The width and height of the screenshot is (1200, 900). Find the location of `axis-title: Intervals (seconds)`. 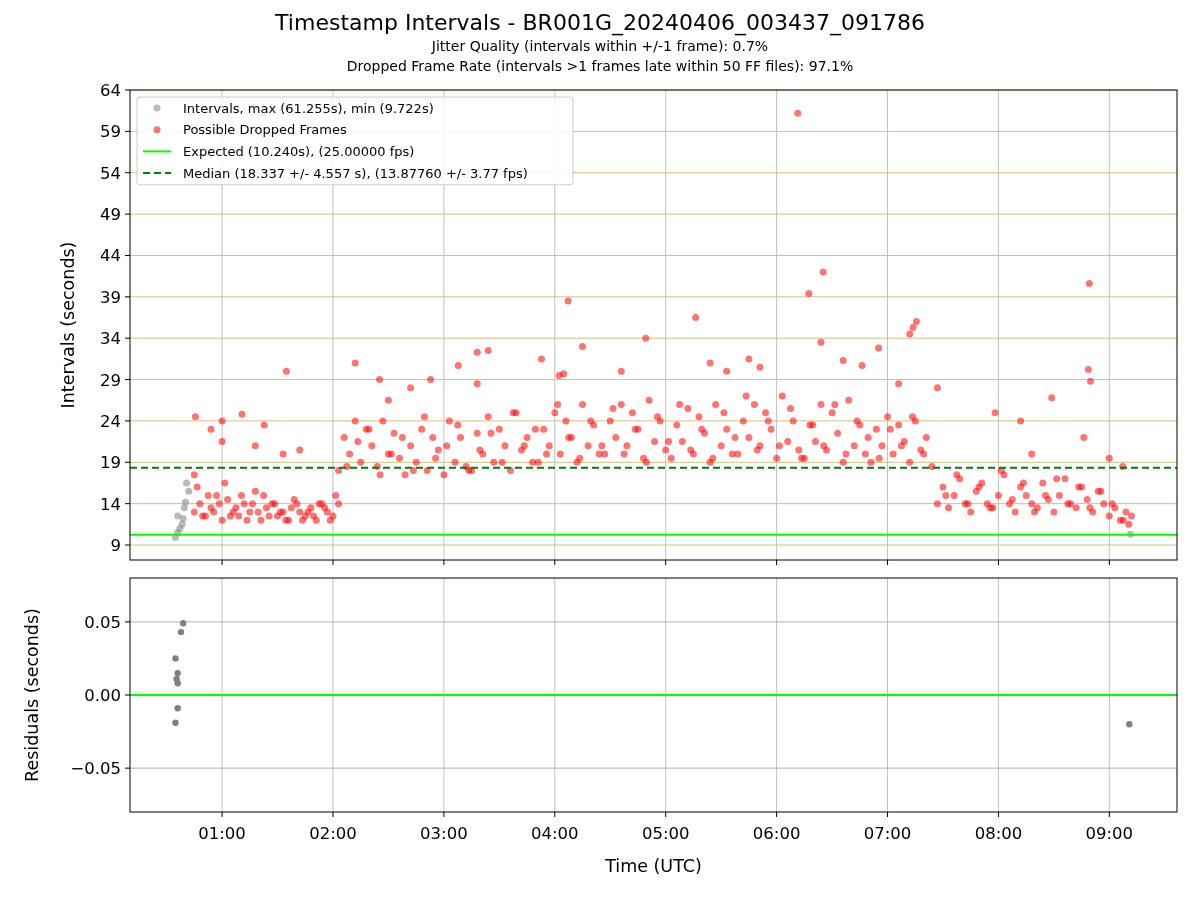

axis-title: Intervals (seconds) is located at coordinates (68, 325).